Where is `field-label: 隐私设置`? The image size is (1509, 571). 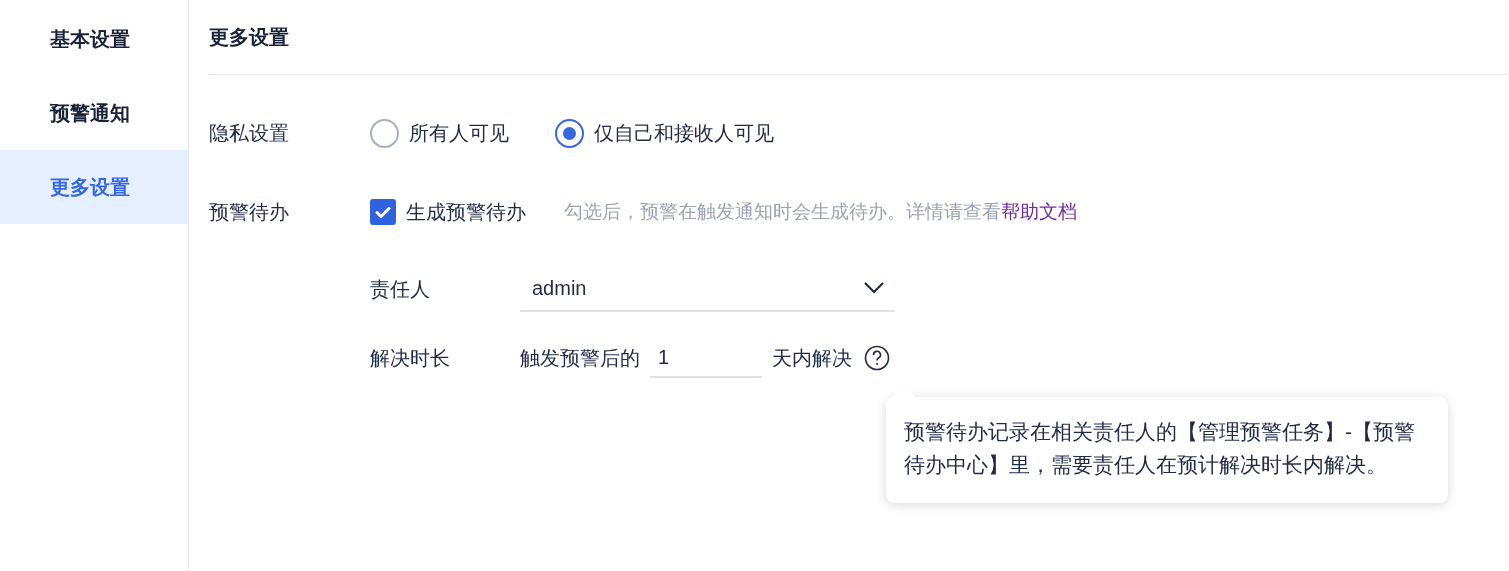
field-label: 隐私设置 is located at coordinates (249, 133).